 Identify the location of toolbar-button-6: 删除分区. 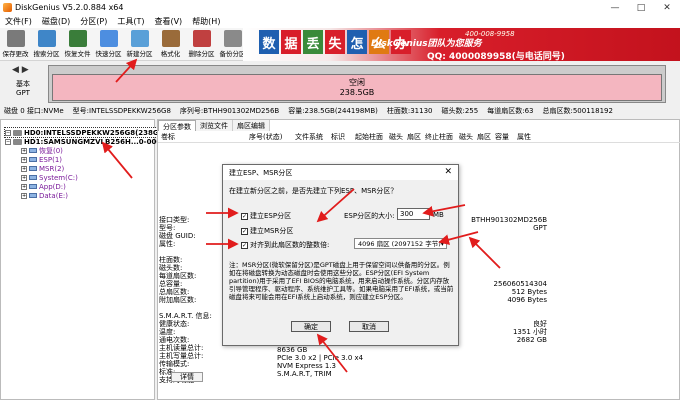
(201, 44).